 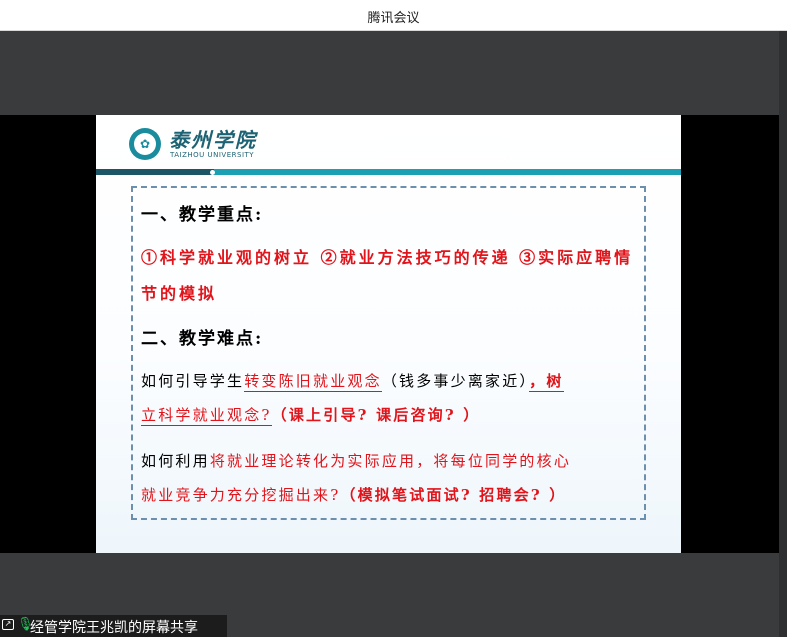 I want to click on section2-p1-line1: 如何引导学生转变陈旧就业观念（钱多事少离家近），树, so click(x=352, y=381).